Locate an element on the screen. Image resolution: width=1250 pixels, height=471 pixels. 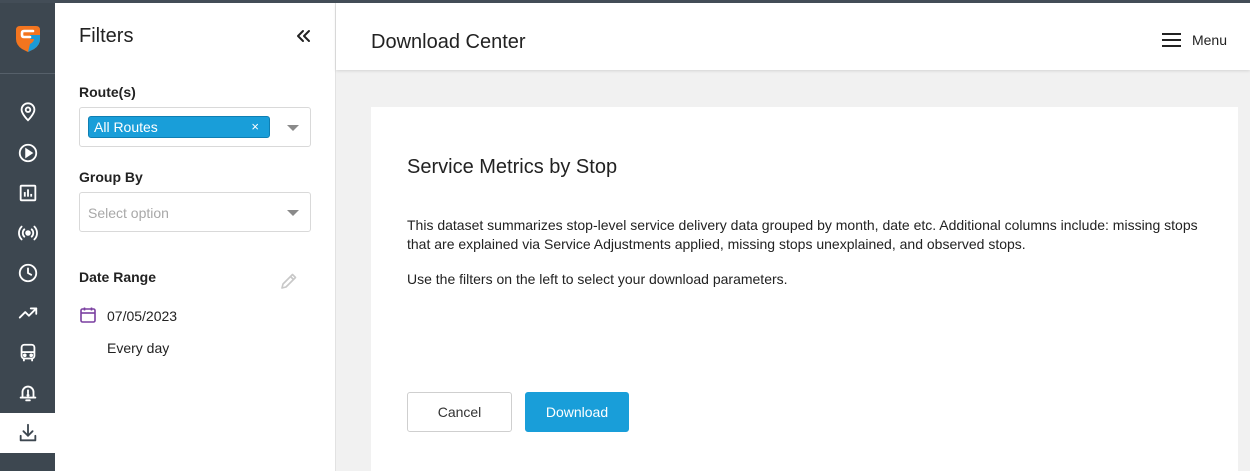
icon-rail is located at coordinates (27, 235).